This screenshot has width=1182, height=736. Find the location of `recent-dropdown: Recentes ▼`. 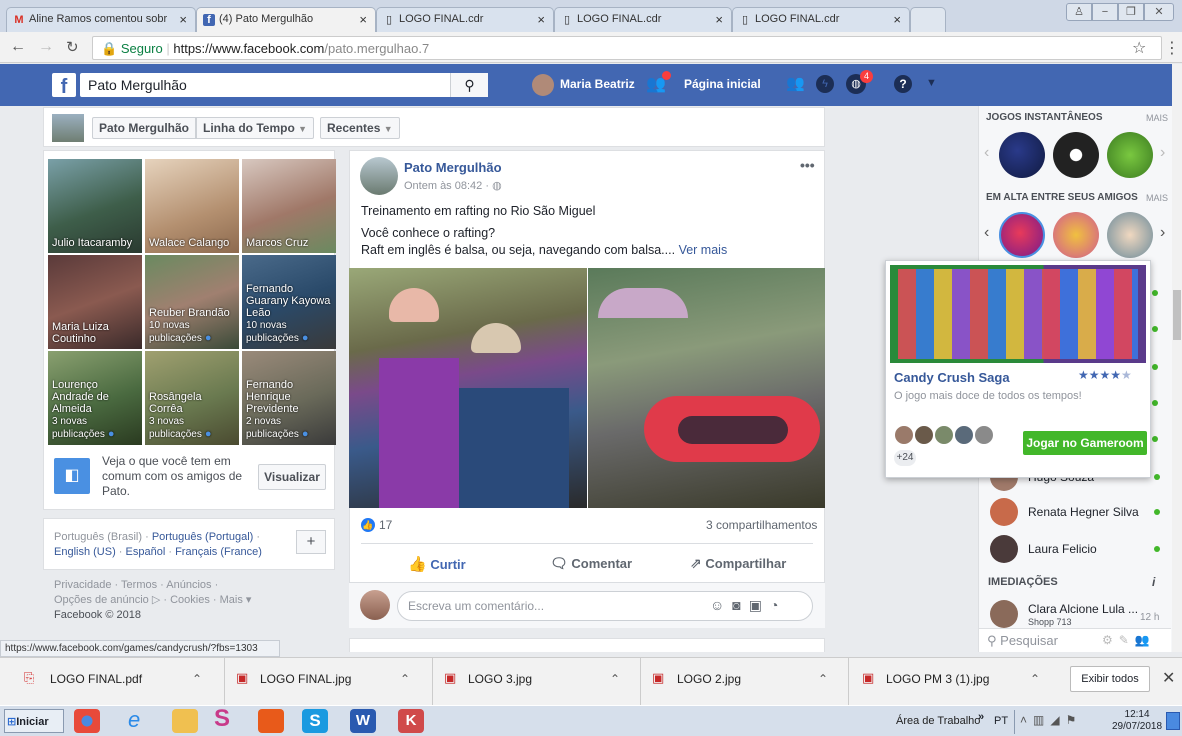

recent-dropdown: Recentes ▼ is located at coordinates (360, 128).